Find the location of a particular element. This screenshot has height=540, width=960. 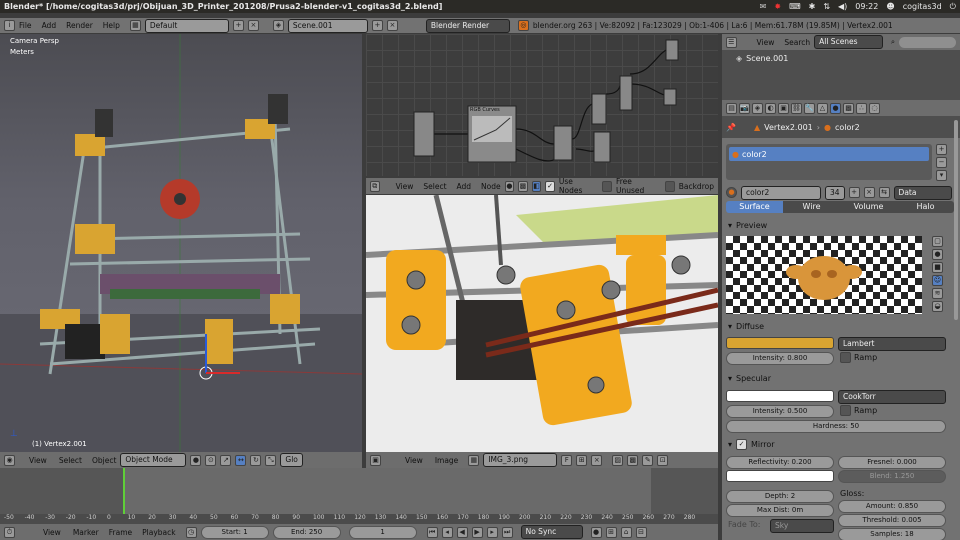

image-name-field: IMG_3.png is located at coordinates (520, 460).